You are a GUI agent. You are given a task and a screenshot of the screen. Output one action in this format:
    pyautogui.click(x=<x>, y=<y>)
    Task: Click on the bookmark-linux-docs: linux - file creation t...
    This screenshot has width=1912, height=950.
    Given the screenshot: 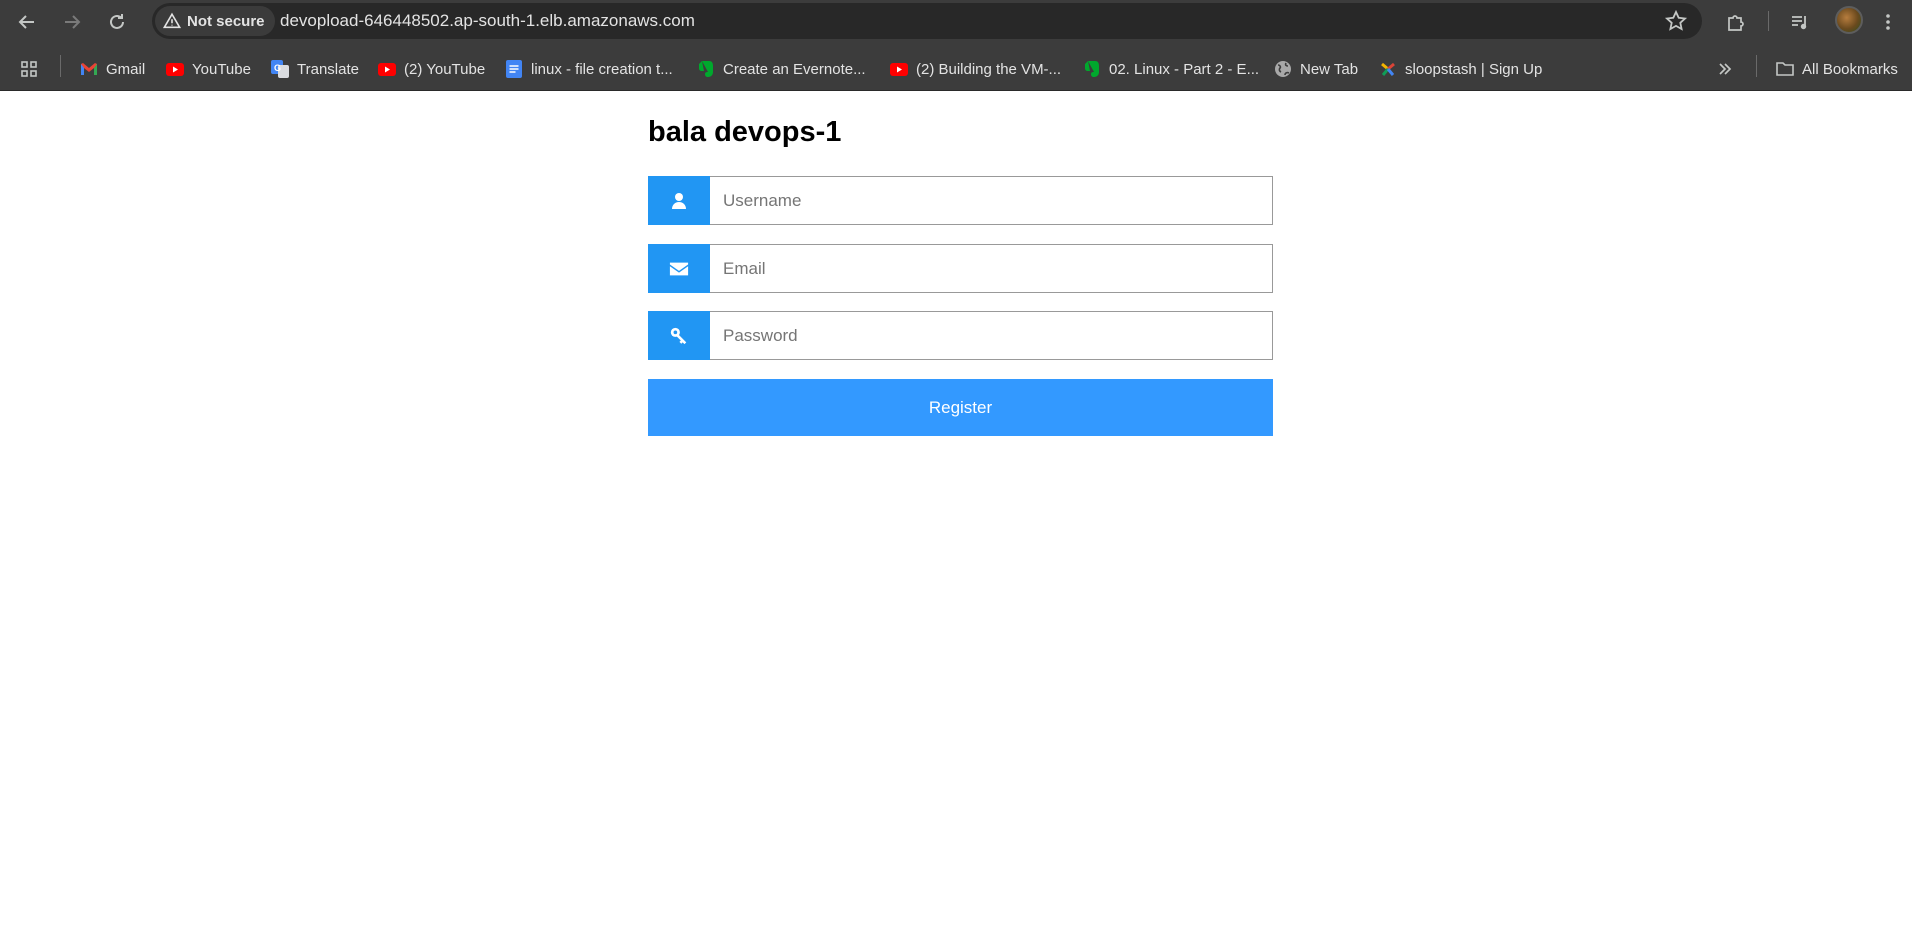 What is the action you would take?
    pyautogui.click(x=589, y=69)
    